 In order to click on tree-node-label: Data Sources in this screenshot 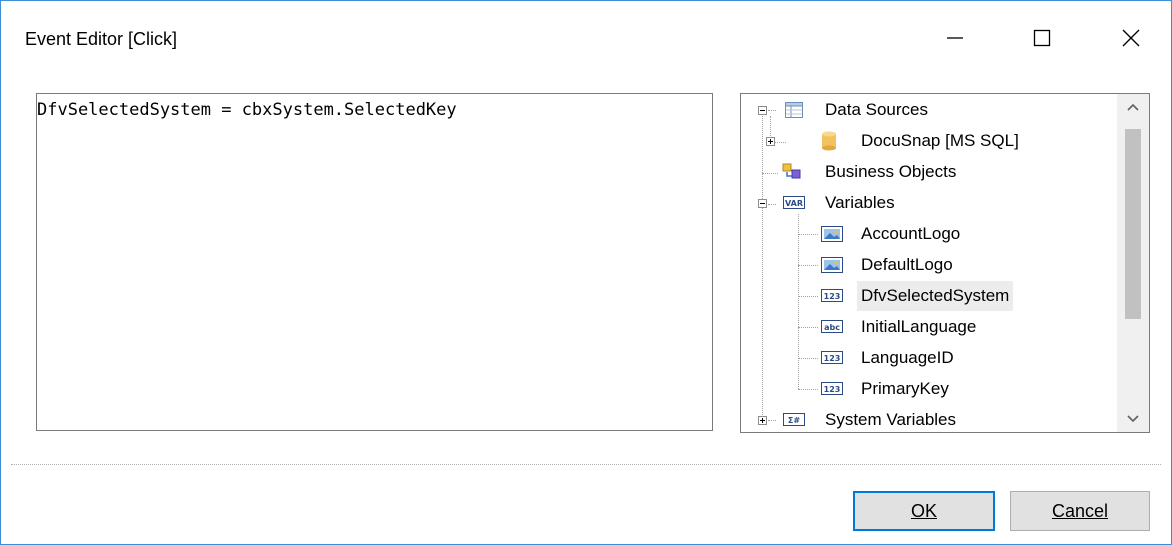, I will do `click(876, 109)`.